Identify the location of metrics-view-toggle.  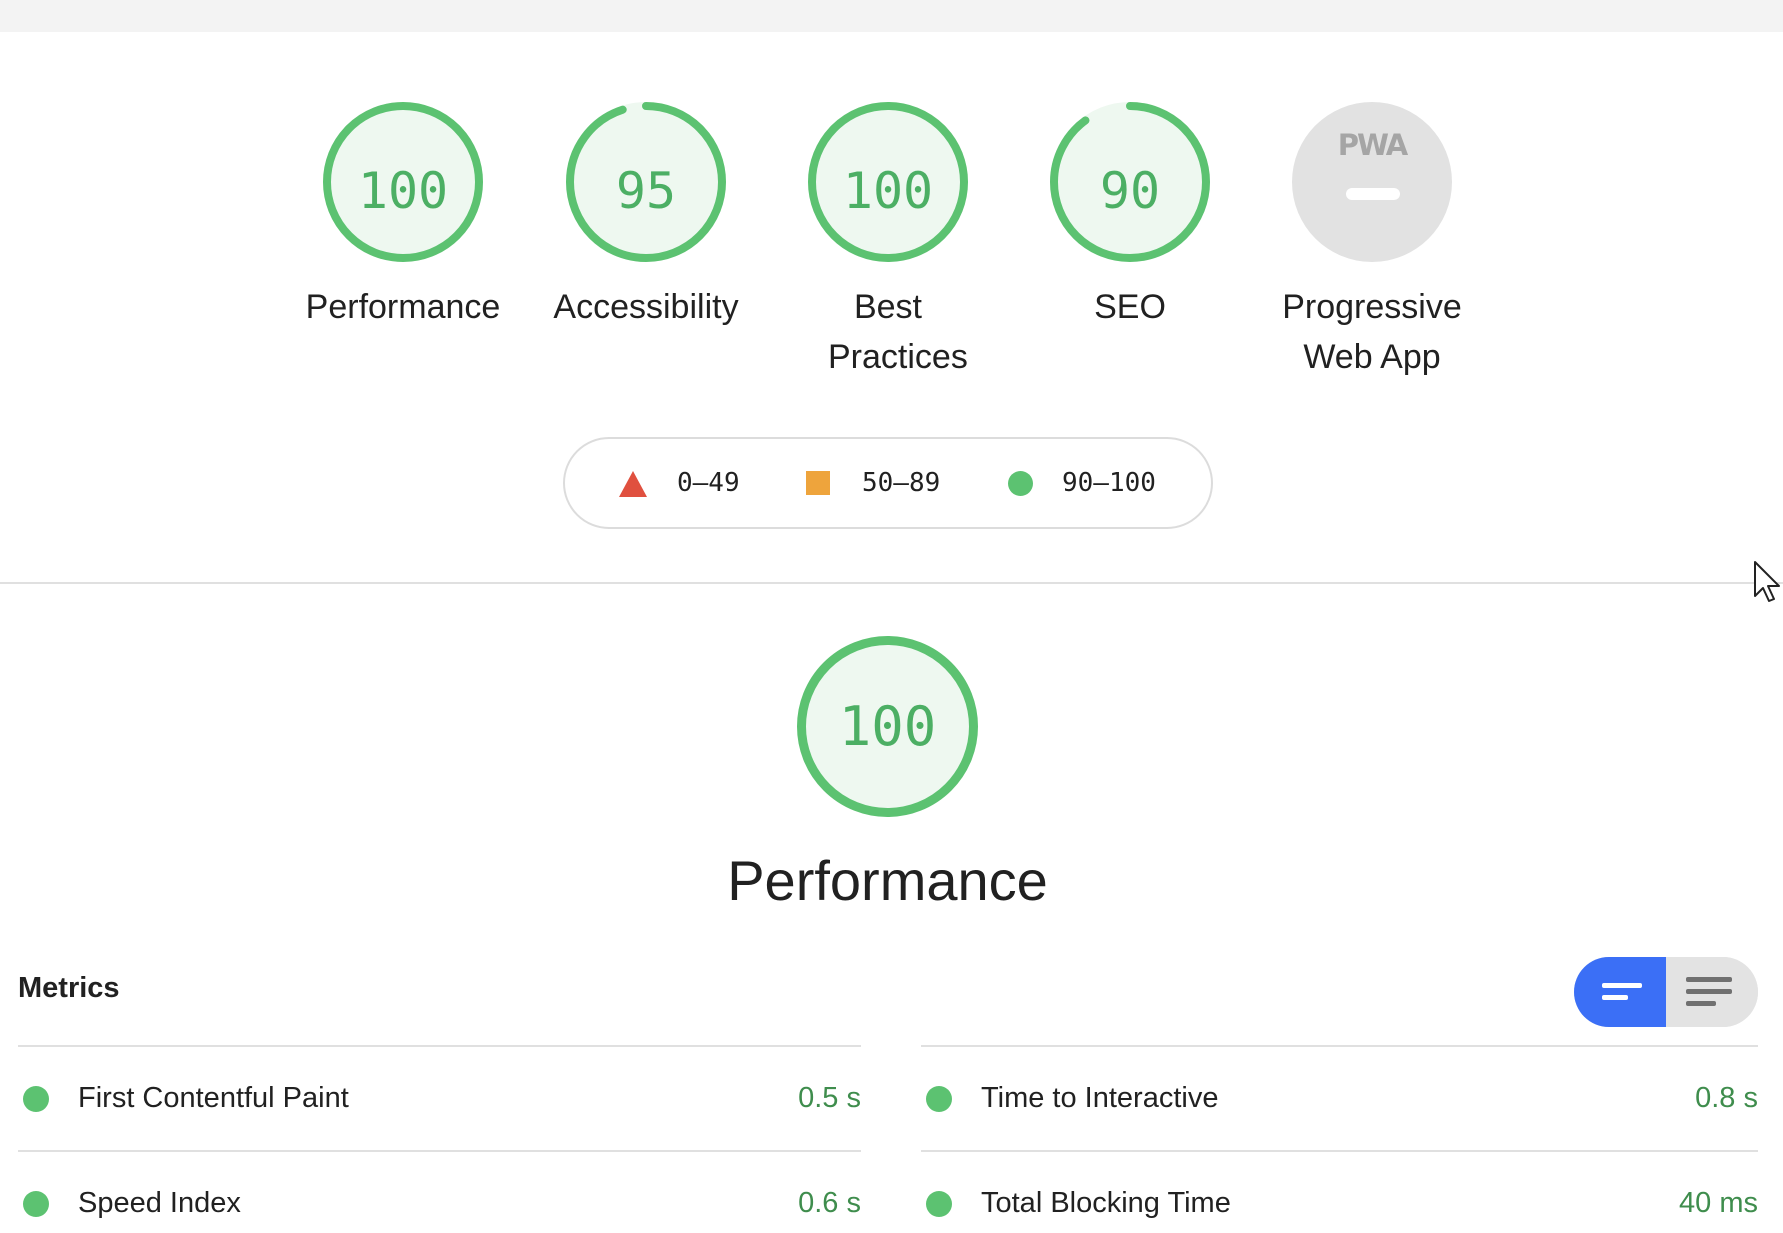
(1666, 992).